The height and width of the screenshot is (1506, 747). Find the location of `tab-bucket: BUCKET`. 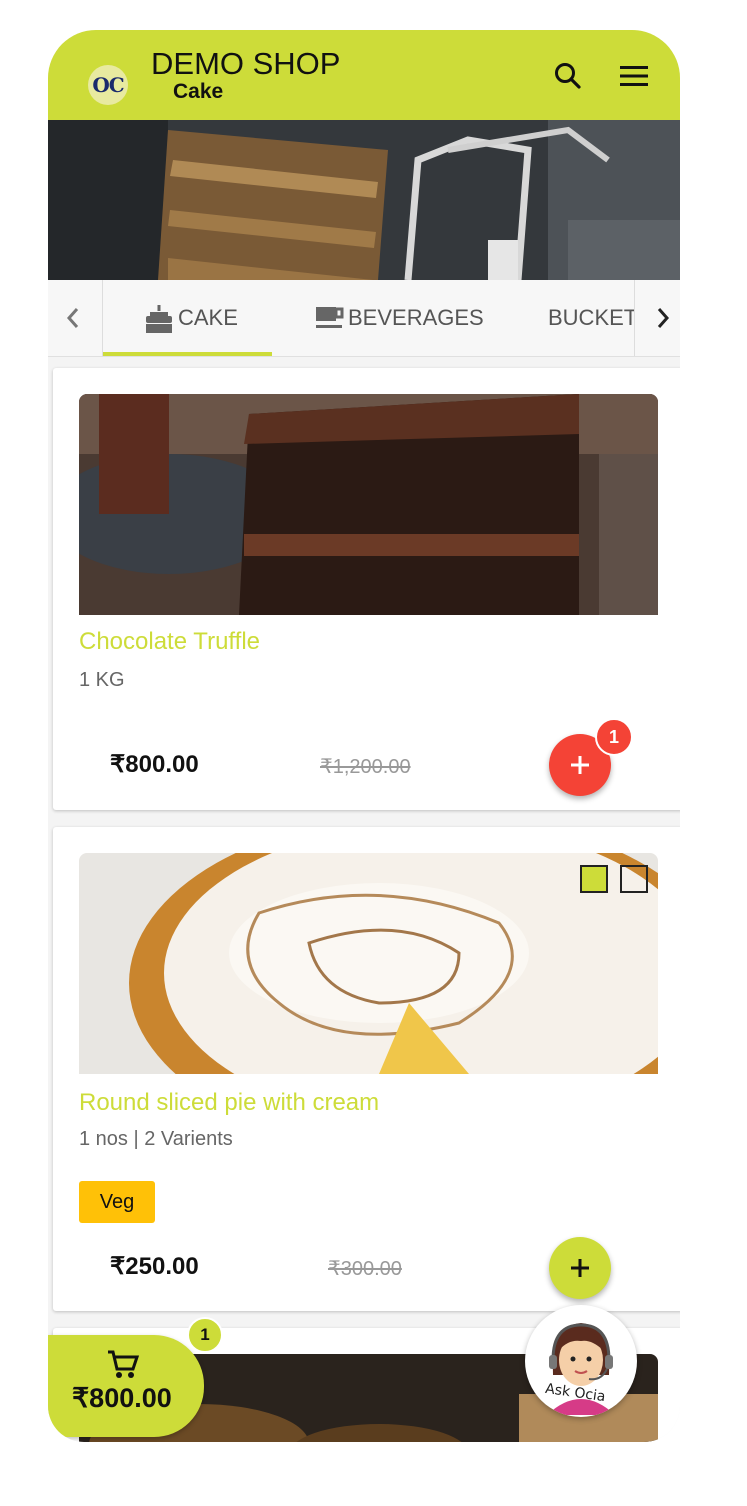

tab-bucket: BUCKET is located at coordinates (592, 318).